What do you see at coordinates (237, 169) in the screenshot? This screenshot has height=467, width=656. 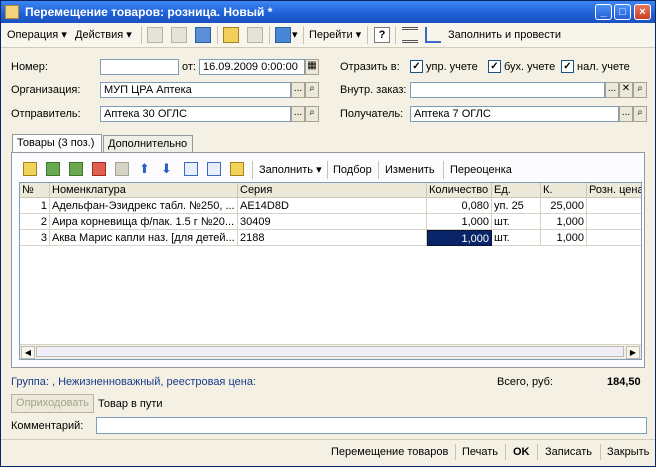 I see `barcode-icon` at bounding box center [237, 169].